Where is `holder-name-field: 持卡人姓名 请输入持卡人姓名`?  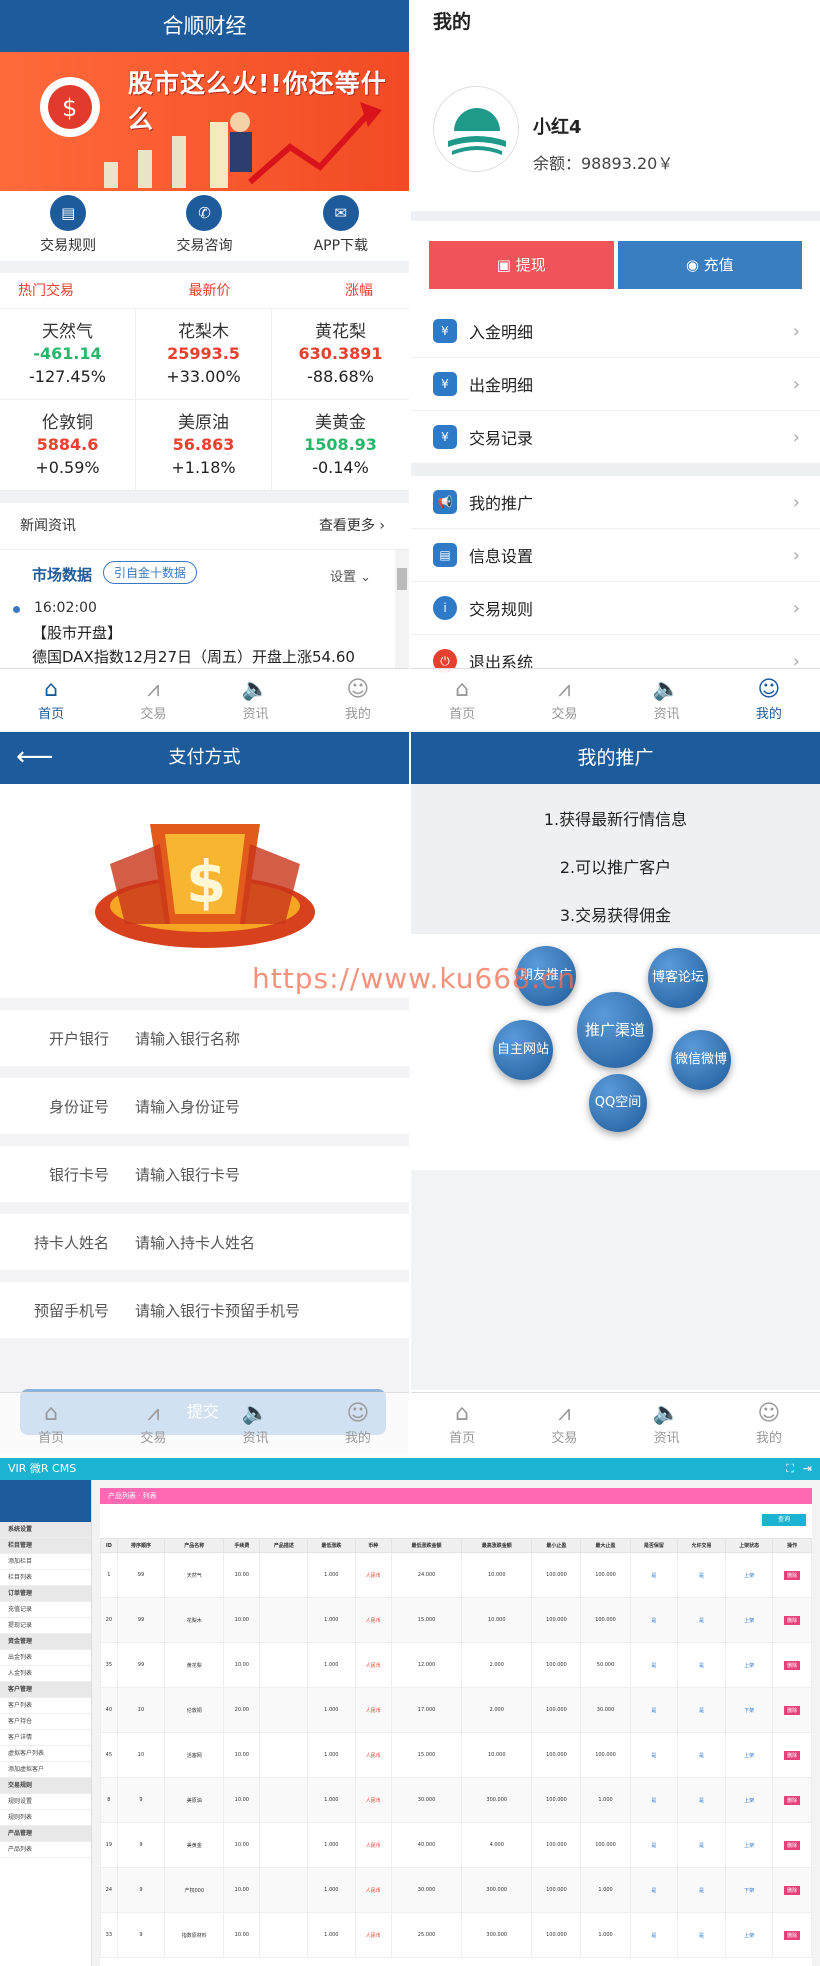 holder-name-field: 持卡人姓名 请输入持卡人姓名 is located at coordinates (204, 1242).